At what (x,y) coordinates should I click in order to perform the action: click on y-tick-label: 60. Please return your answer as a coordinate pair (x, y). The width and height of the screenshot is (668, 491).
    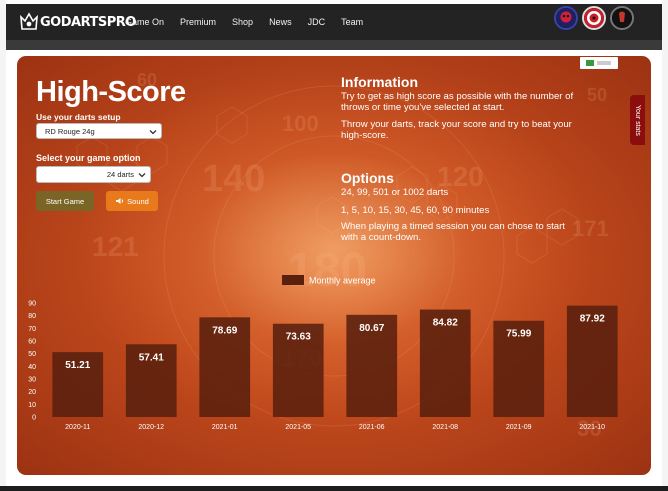
    Looking at the image, I should click on (32, 342).